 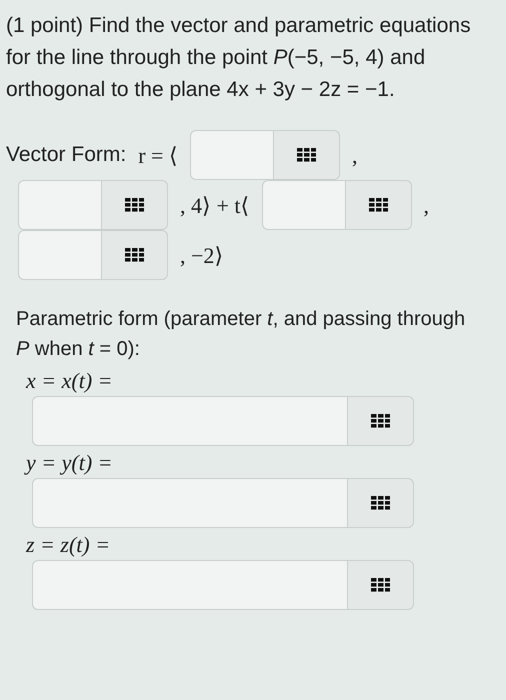 What do you see at coordinates (241, 334) in the screenshot?
I see `parametric-intro: Parametric form (parameter t, and passing through P when t = 0):` at bounding box center [241, 334].